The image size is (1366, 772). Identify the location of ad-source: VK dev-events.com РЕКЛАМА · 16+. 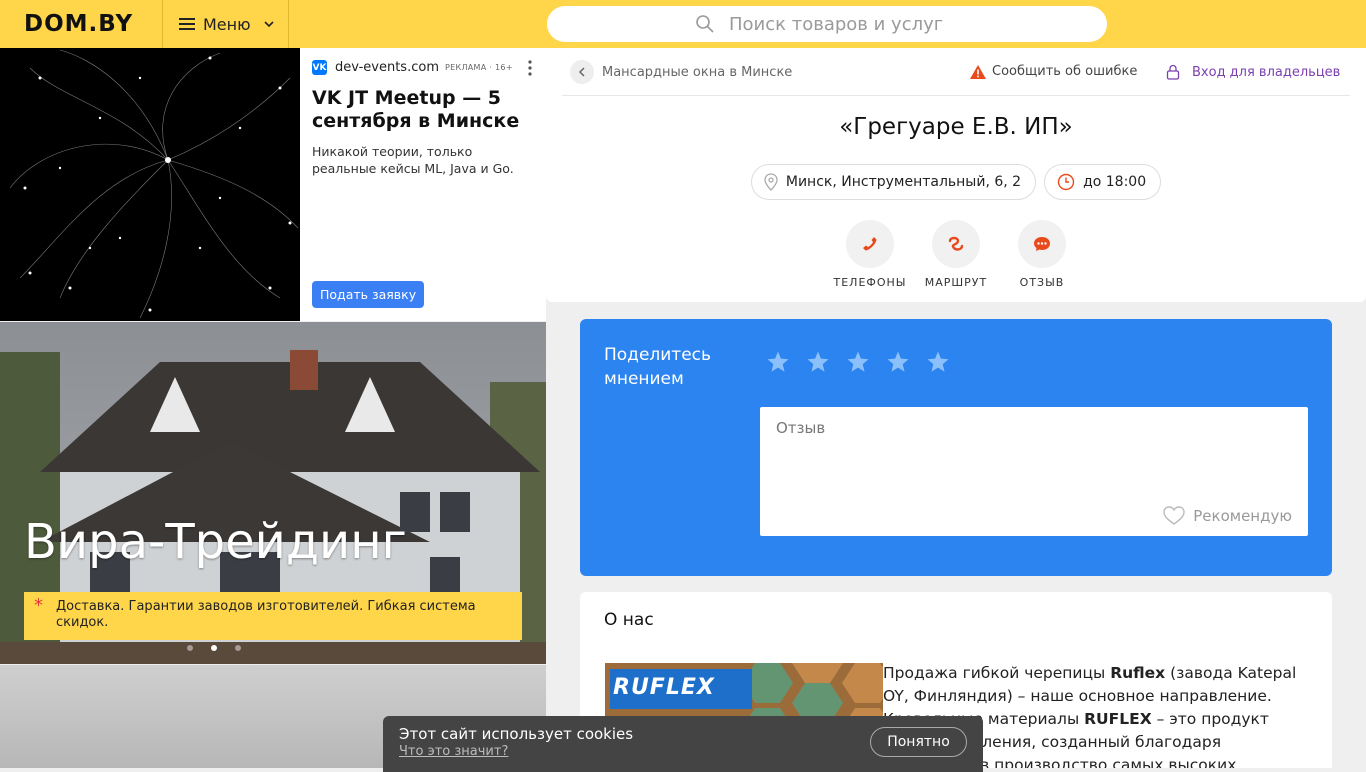
(423, 67).